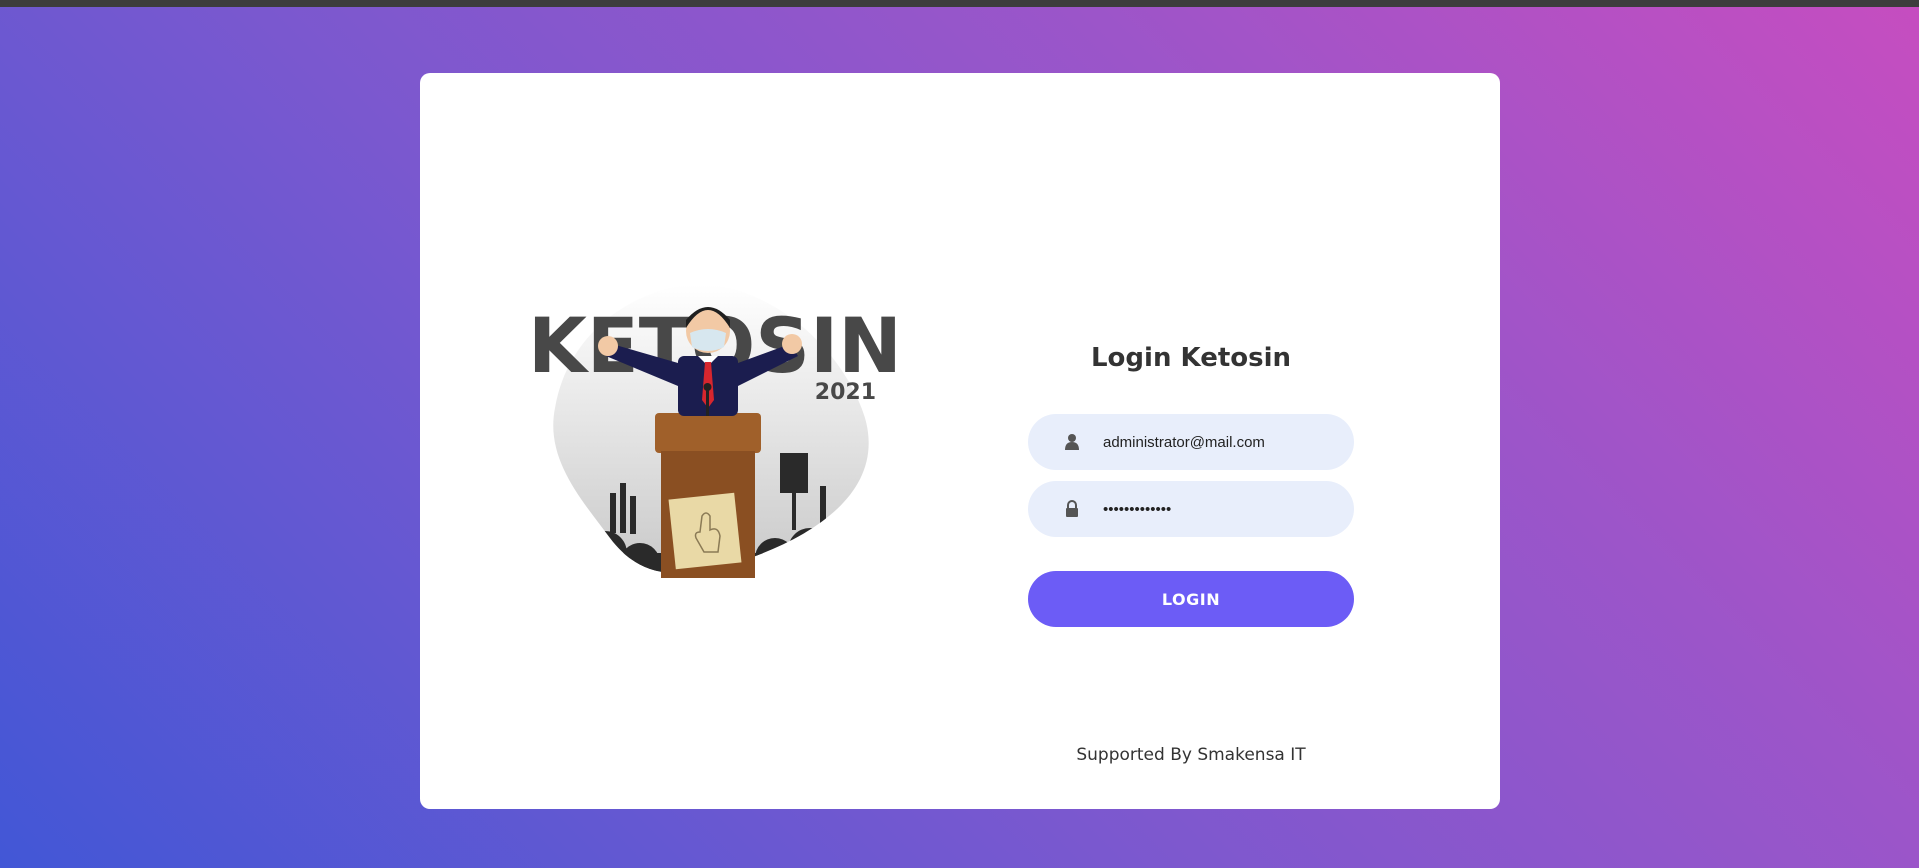 Image resolution: width=1919 pixels, height=868 pixels. What do you see at coordinates (1218, 442) in the screenshot?
I see `email-field` at bounding box center [1218, 442].